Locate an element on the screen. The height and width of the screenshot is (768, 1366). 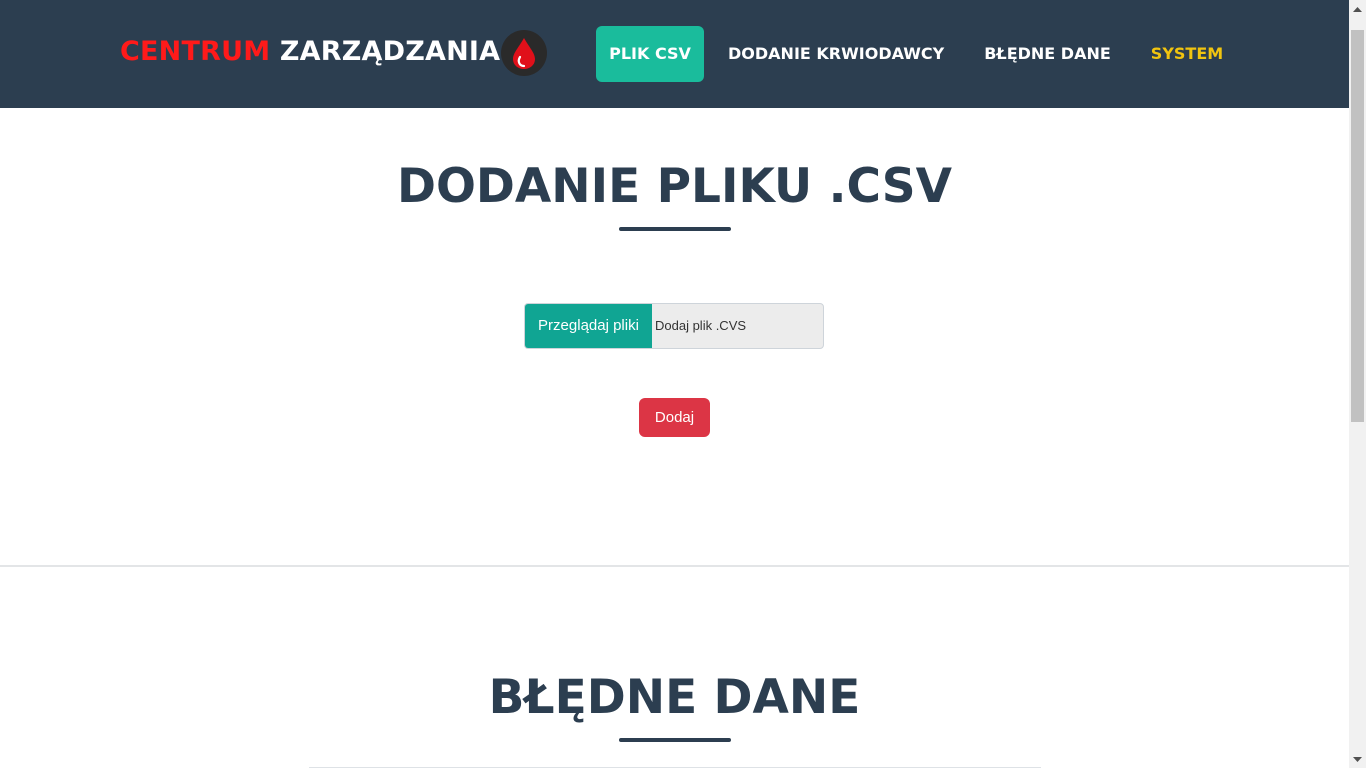
nav-item-dodanie-krwiodawcy: DODANIE KRWIODAWCY is located at coordinates (836, 54).